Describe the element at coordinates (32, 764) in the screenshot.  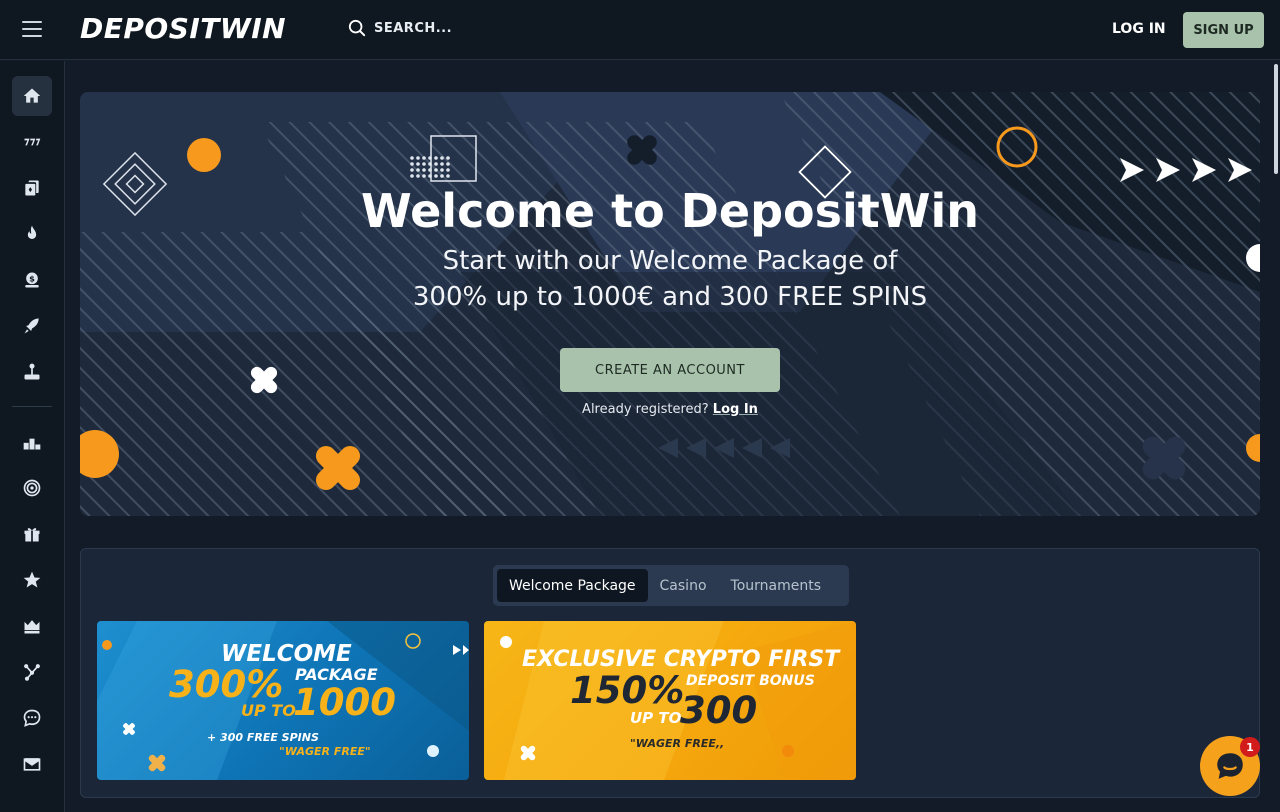
I see `mail-icon` at that location.